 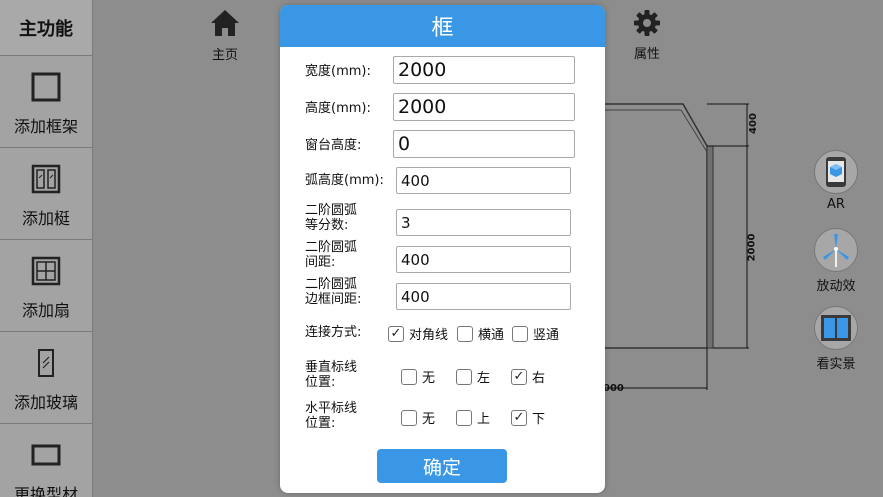 I want to click on vertical-dim-row: 垂直标线 位置: 无 左 ✓ 右, so click(x=442, y=375).